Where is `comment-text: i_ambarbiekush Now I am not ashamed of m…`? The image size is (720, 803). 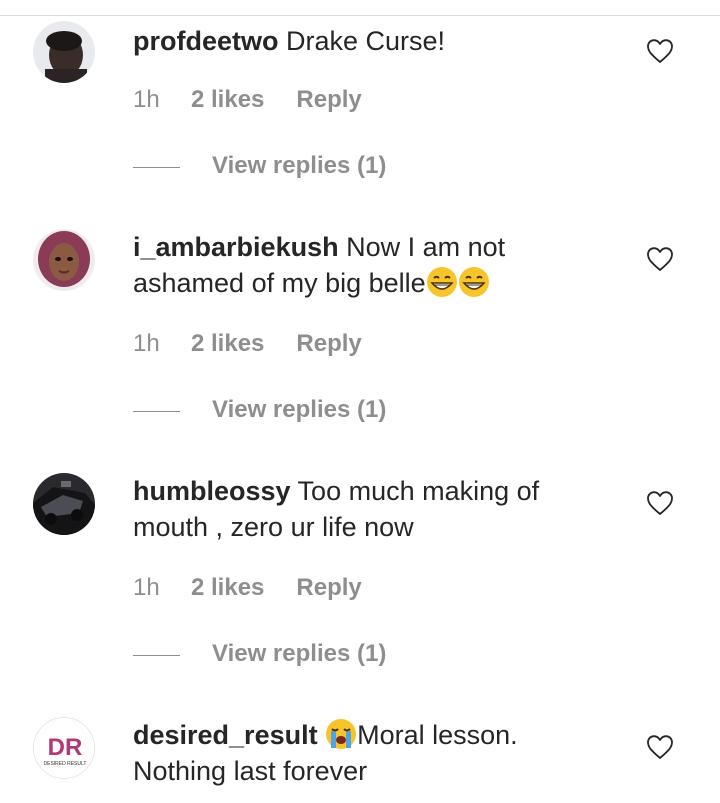
comment-text: i_ambarbiekush Now I am not ashamed of m… is located at coordinates (363, 265).